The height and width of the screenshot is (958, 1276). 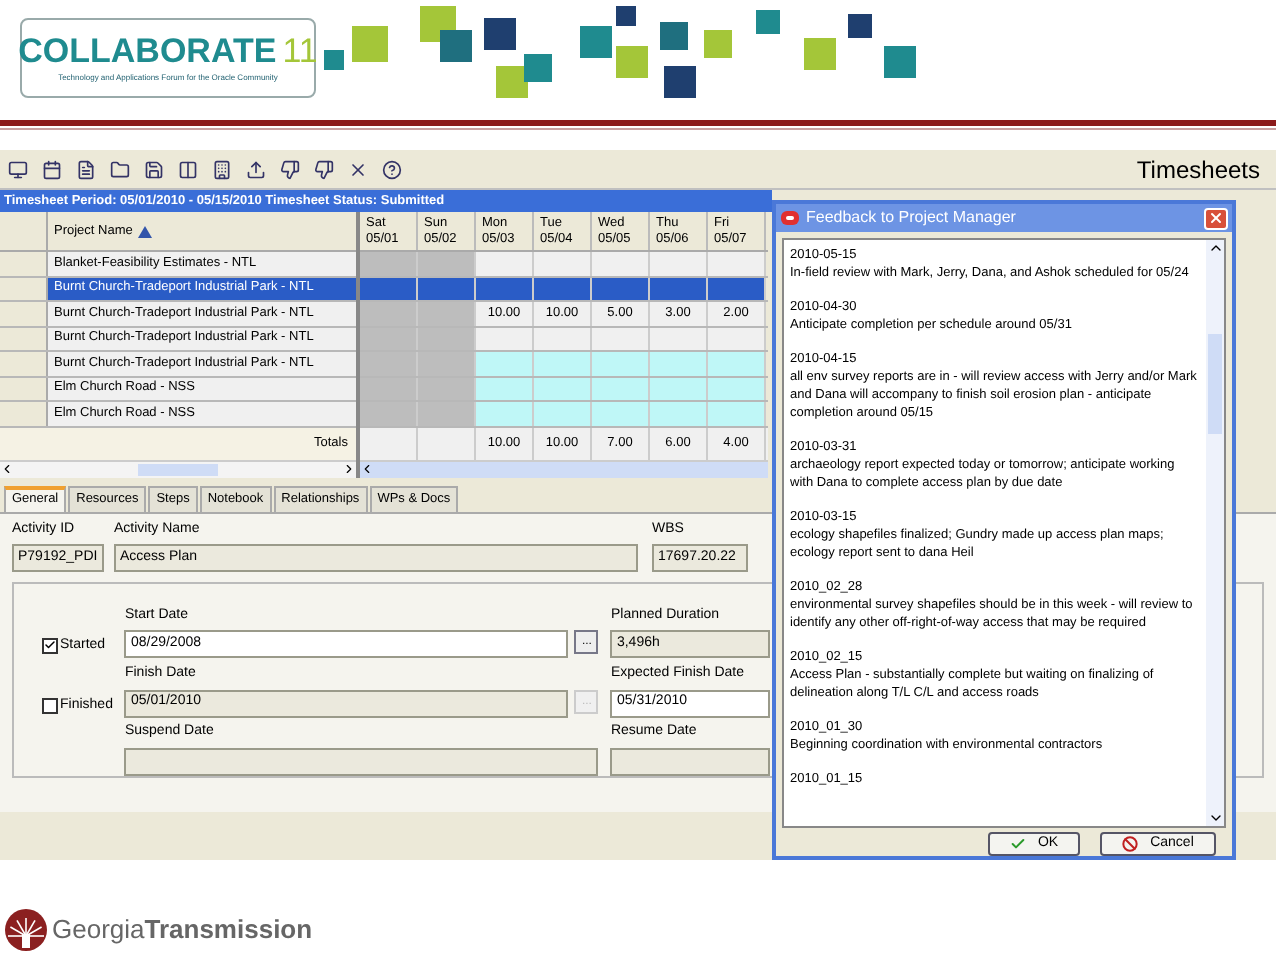 What do you see at coordinates (145, 231) in the screenshot?
I see `sort-icon` at bounding box center [145, 231].